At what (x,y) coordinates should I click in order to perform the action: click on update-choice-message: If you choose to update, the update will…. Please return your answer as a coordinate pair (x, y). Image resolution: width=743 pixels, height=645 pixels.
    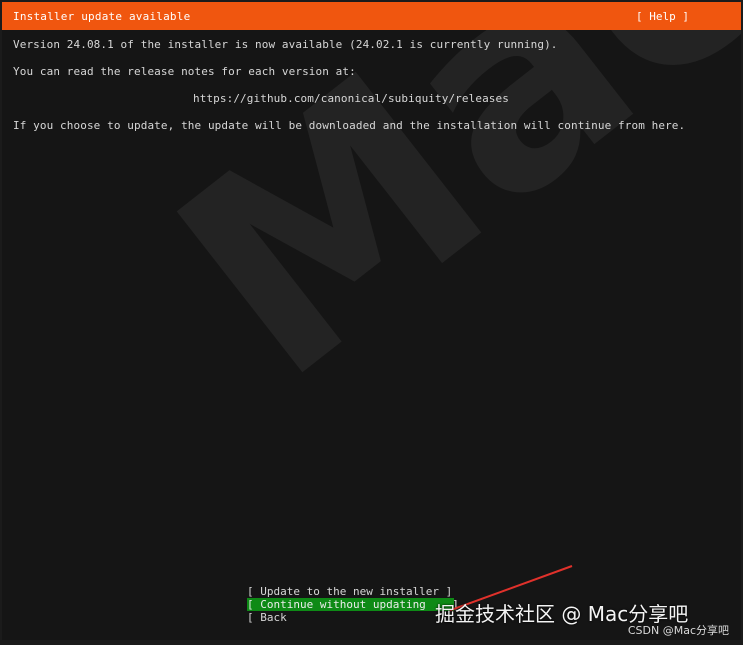
    Looking at the image, I should click on (349, 125).